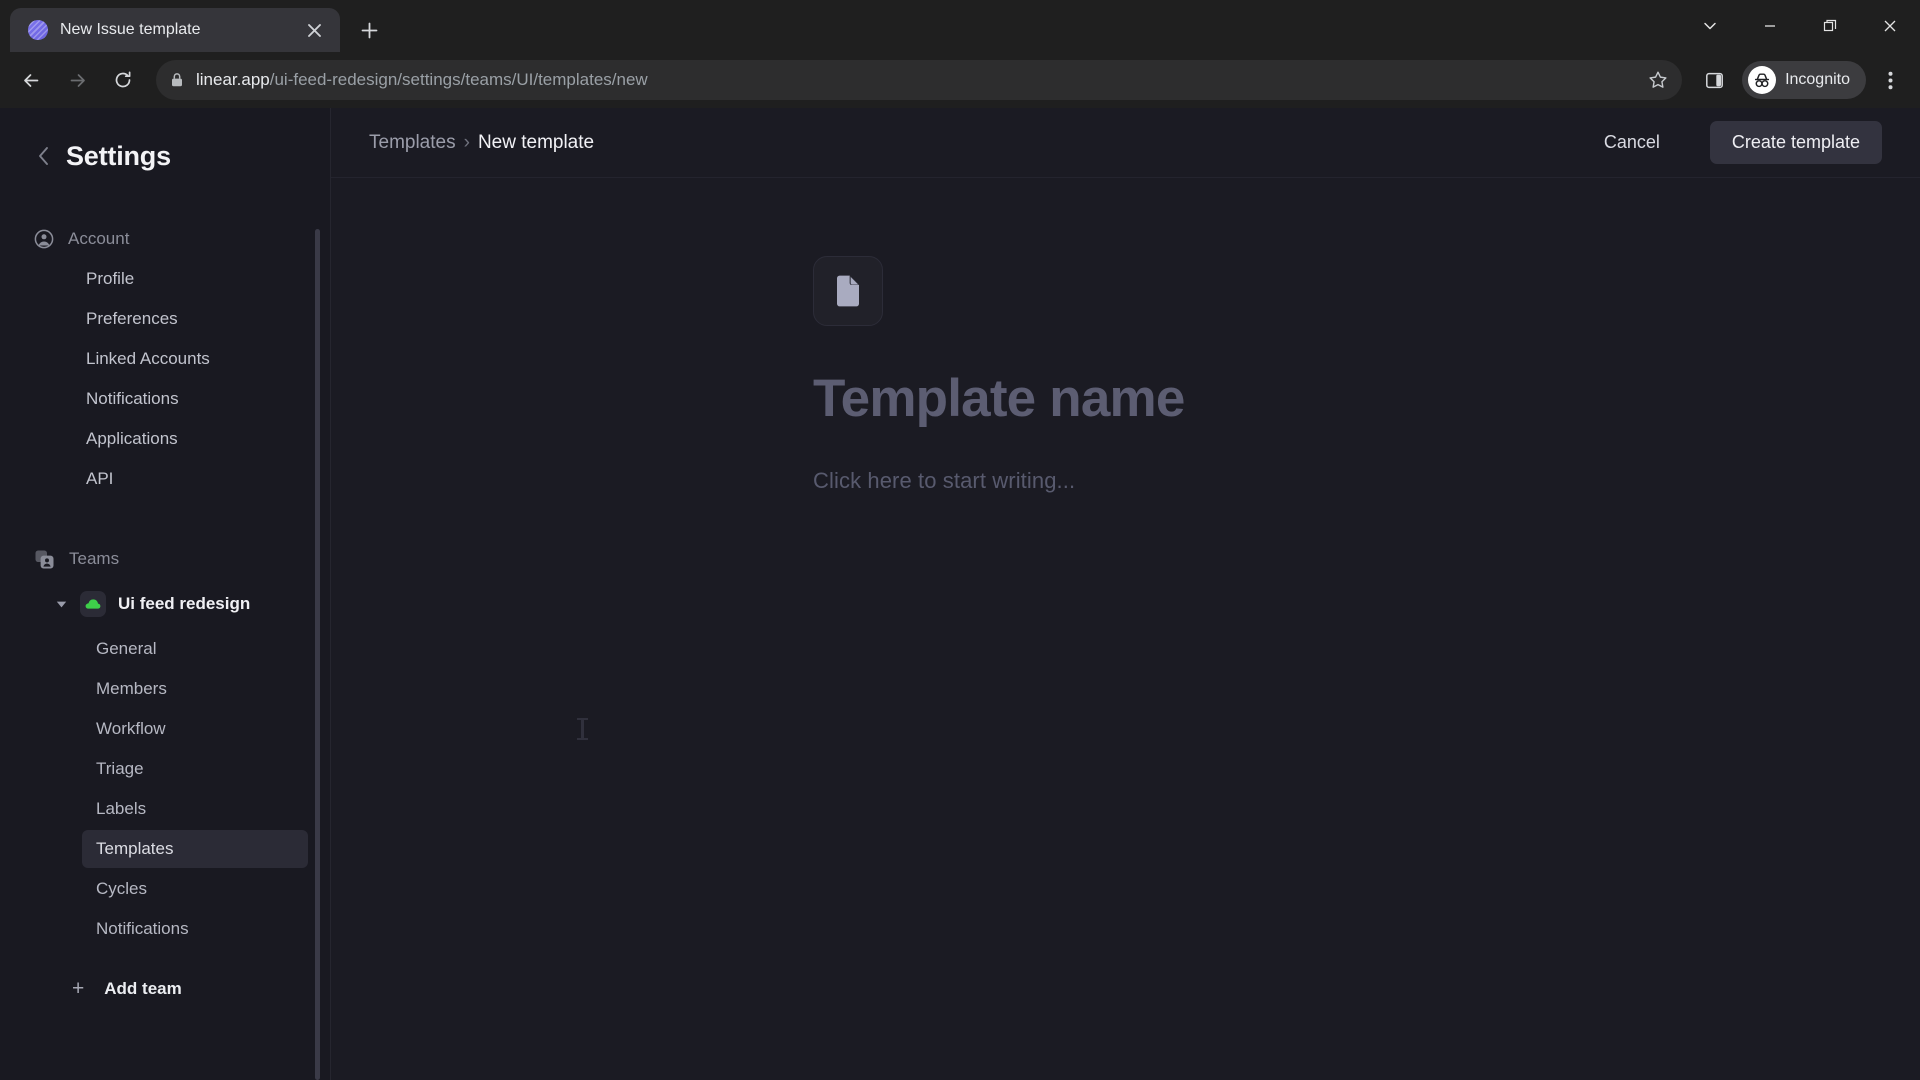 This screenshot has height=1080, width=1920. I want to click on sidebar-item-templates: Templates, so click(195, 849).